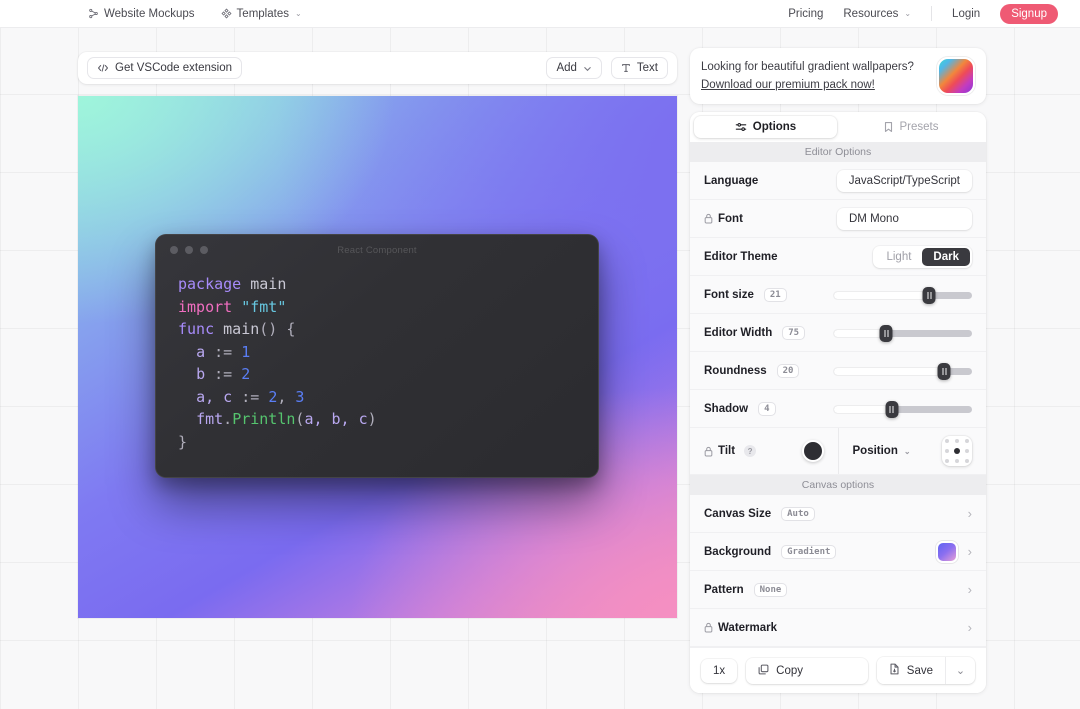  Describe the element at coordinates (708, 627) in the screenshot. I see `lock-icon` at that location.